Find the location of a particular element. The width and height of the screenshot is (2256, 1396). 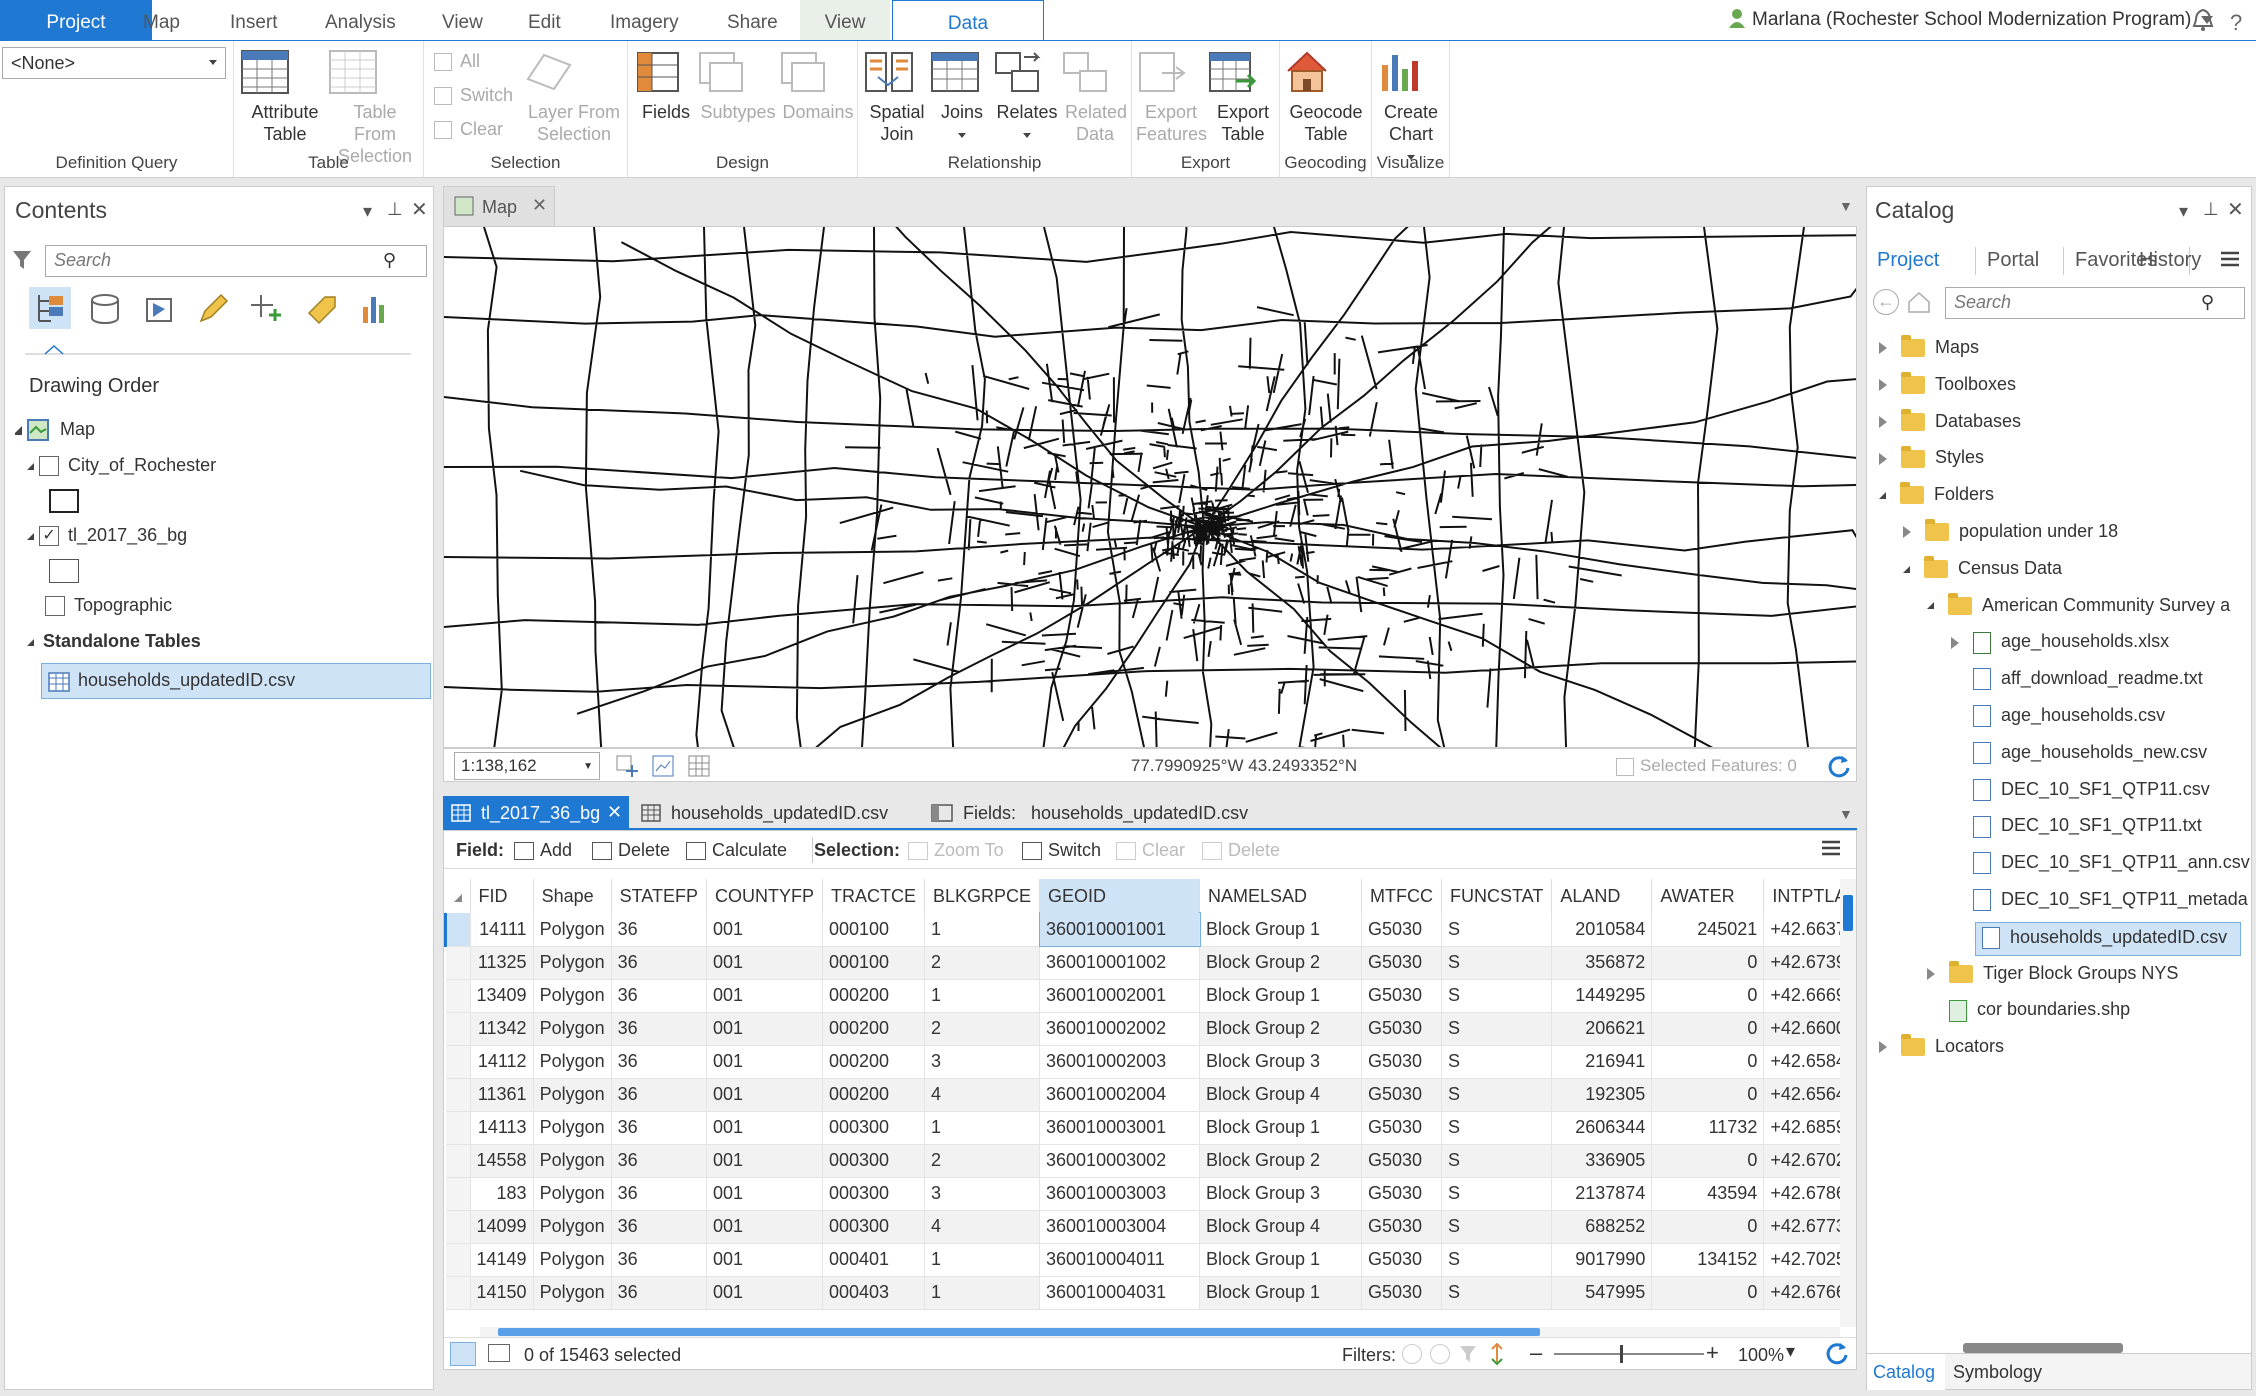

catalog-item: DEC_10_SF1_QTP11.csv is located at coordinates (2080, 790).